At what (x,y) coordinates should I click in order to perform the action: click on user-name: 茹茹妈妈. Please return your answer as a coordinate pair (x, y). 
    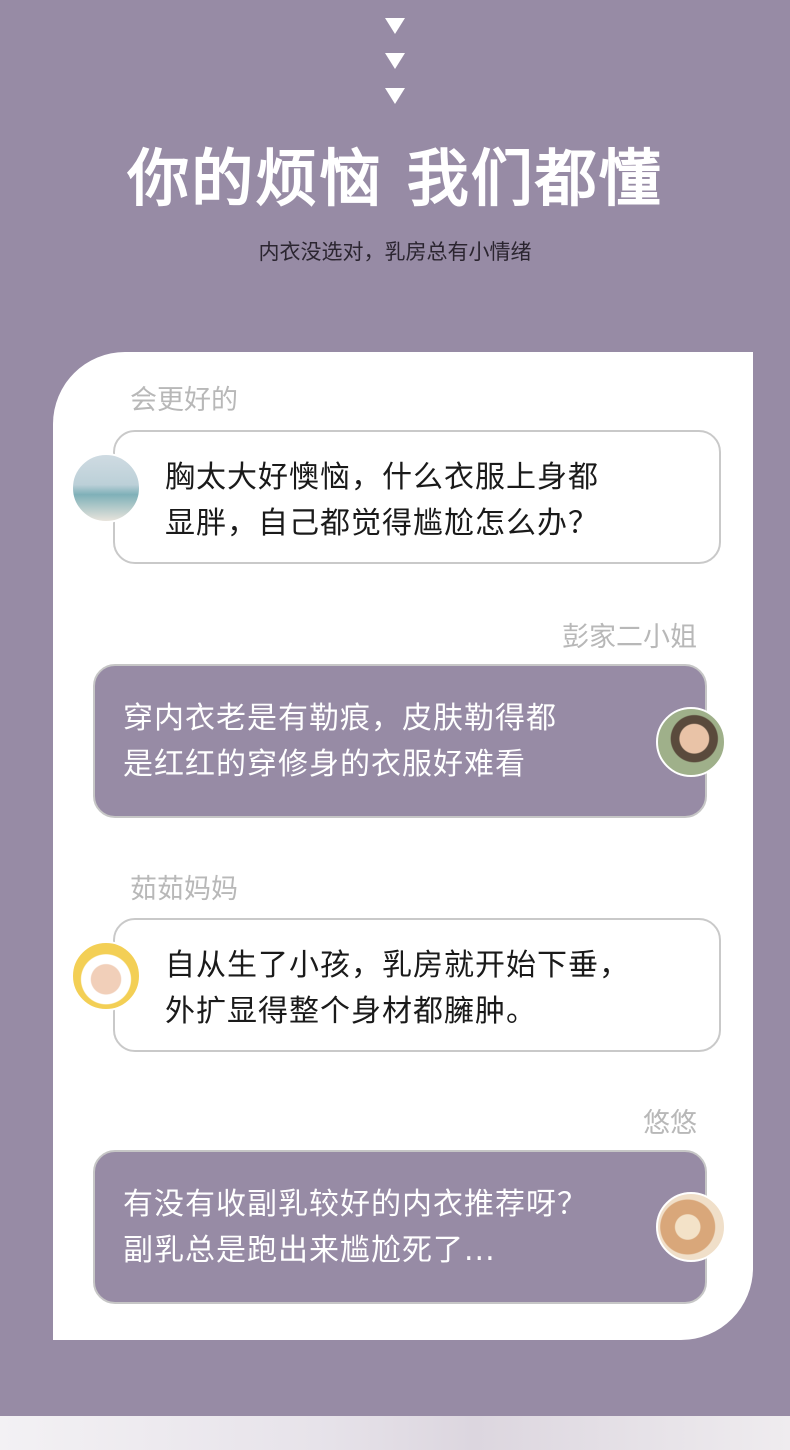
    Looking at the image, I should click on (184, 889).